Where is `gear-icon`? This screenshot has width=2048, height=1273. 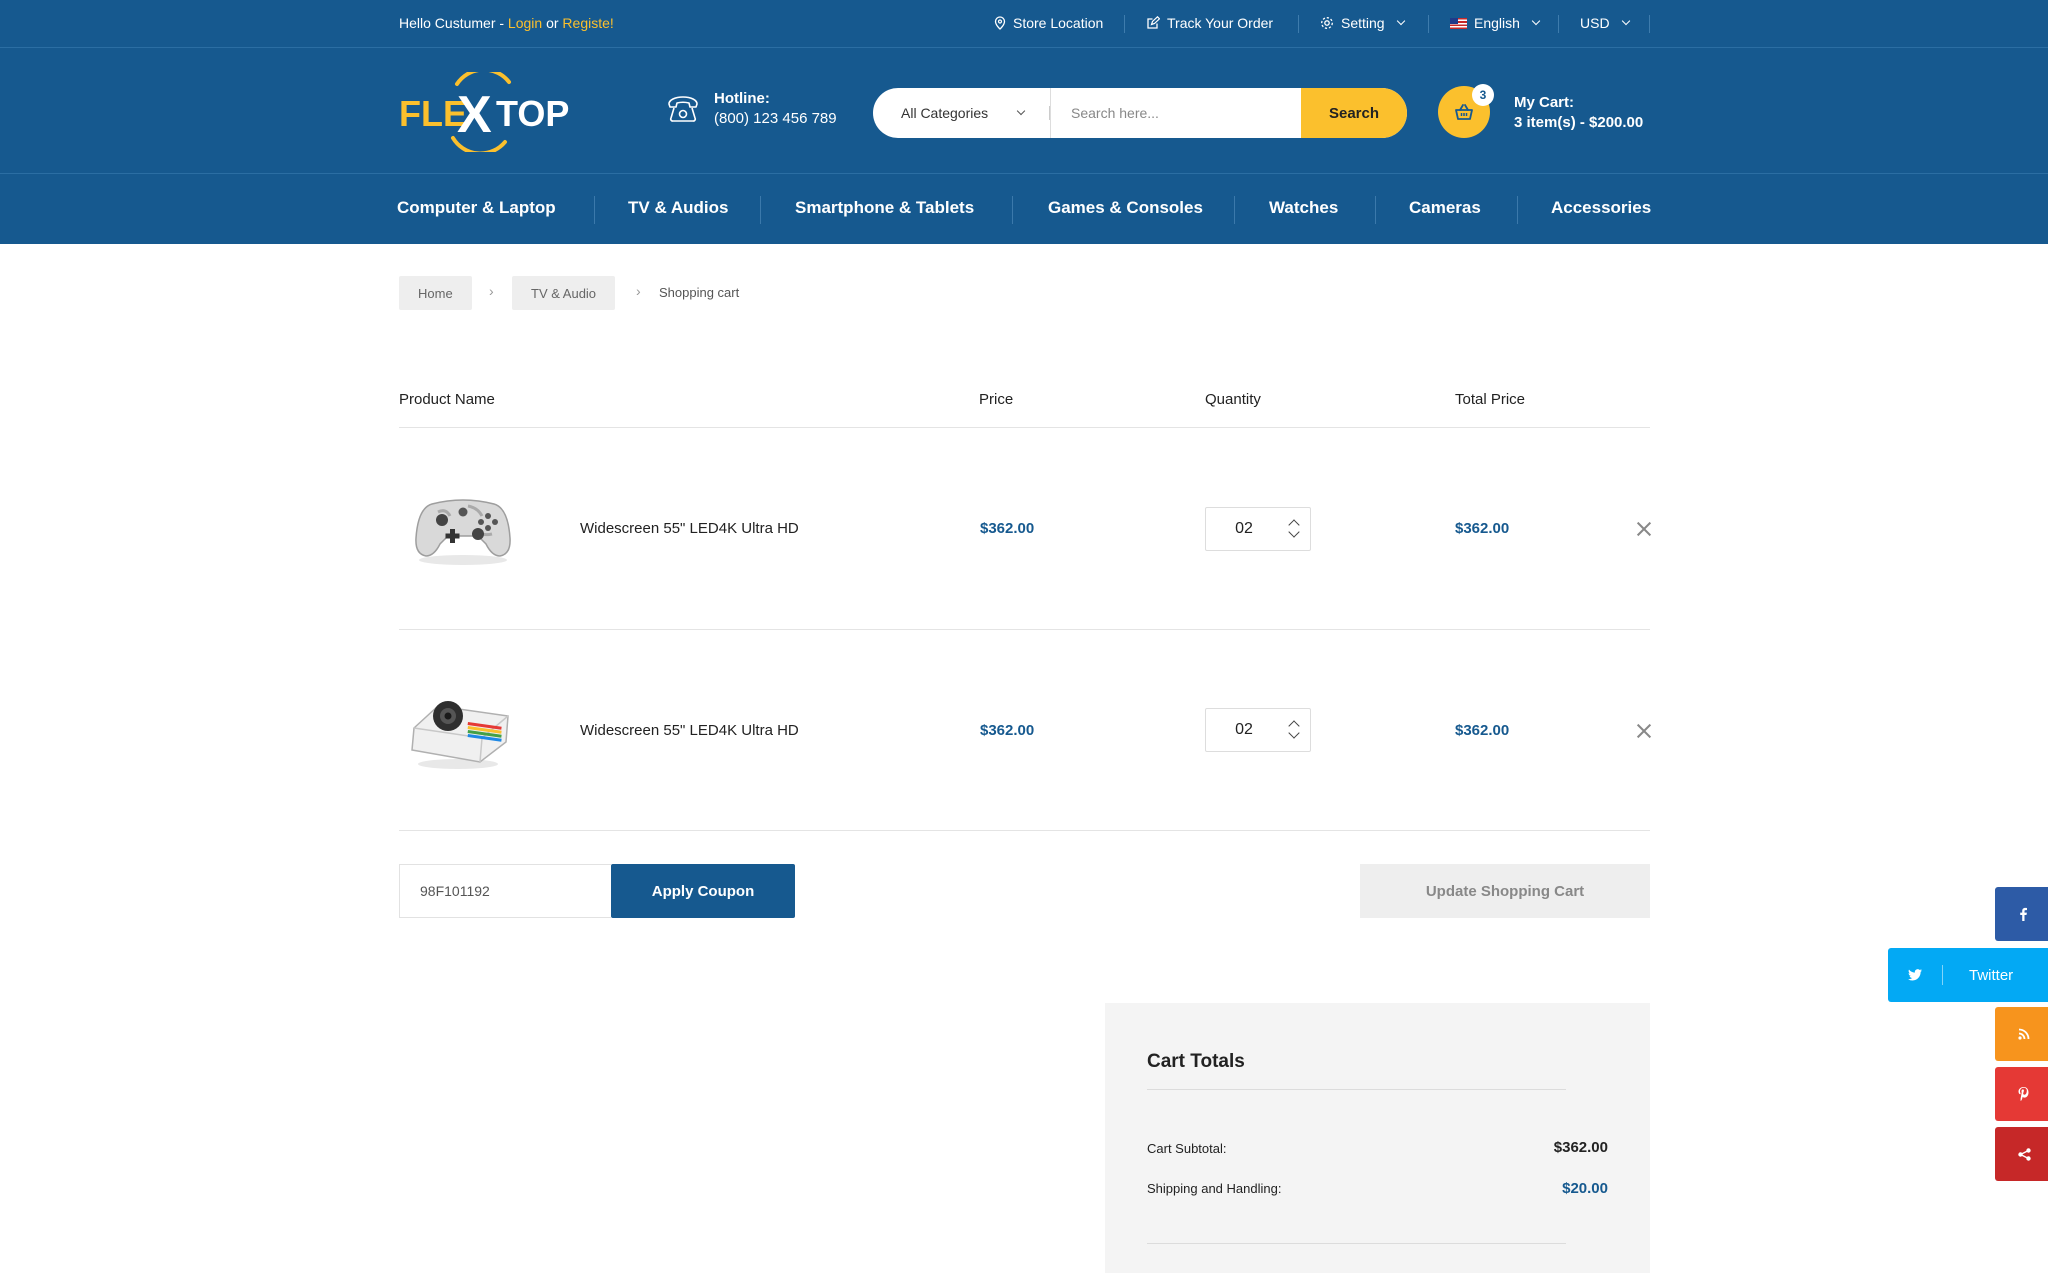 gear-icon is located at coordinates (1327, 23).